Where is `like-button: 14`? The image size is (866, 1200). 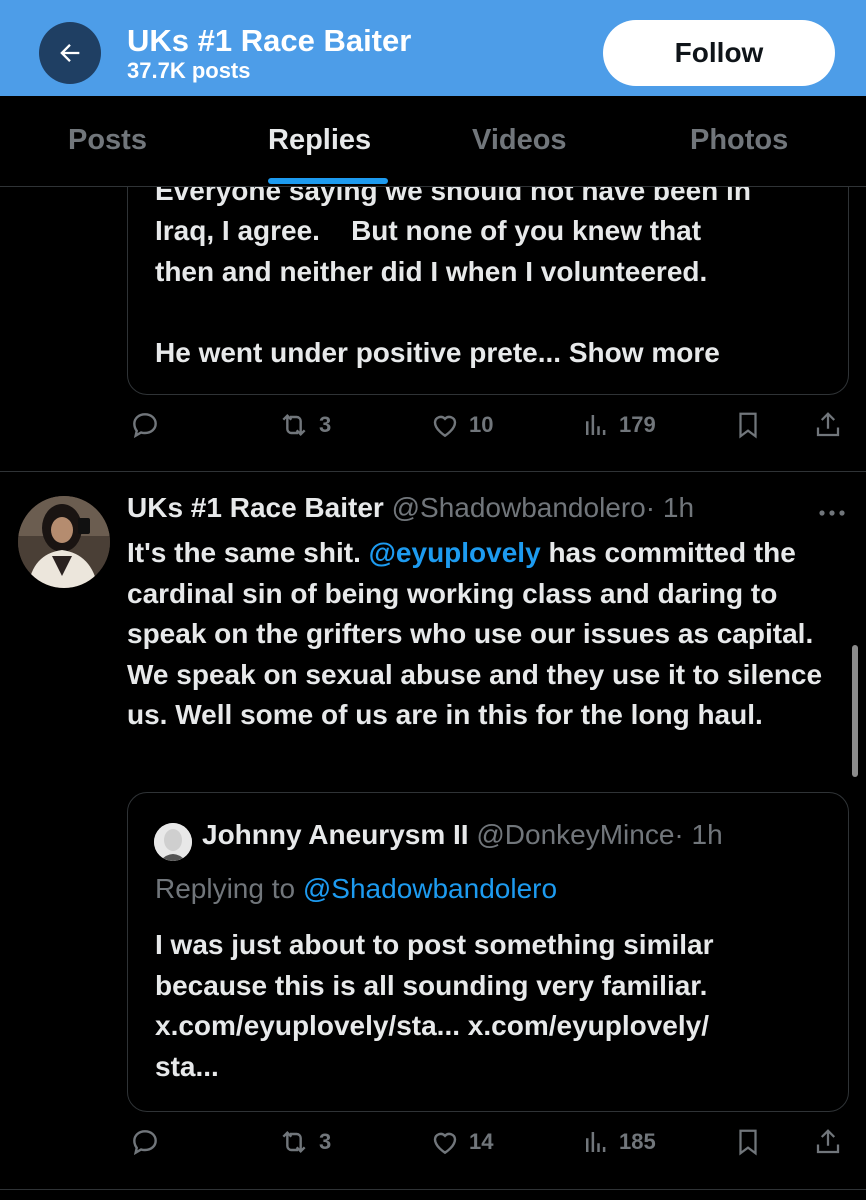
like-button: 14 is located at coordinates (461, 1142).